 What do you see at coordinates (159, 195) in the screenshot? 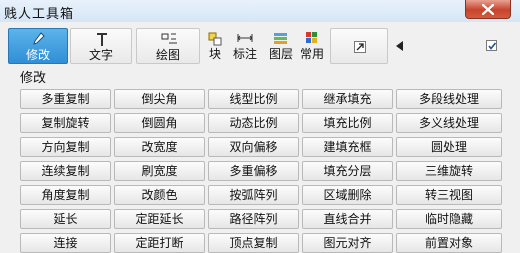
I see `command-button: 改颜色` at bounding box center [159, 195].